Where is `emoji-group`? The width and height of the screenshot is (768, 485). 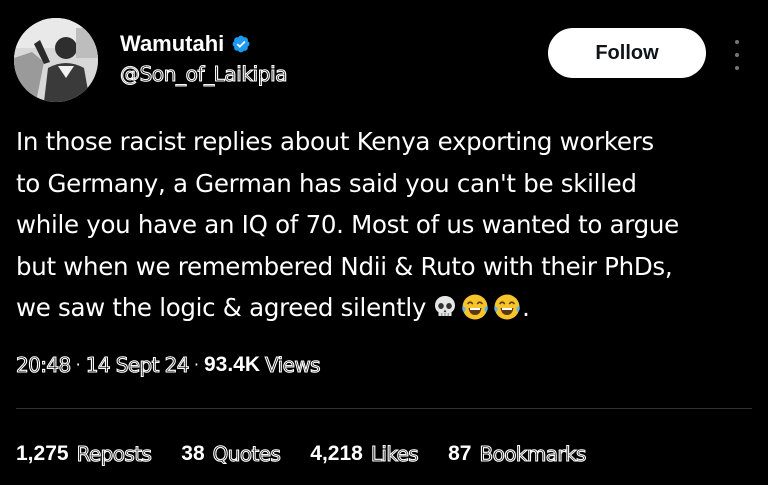 emoji-group is located at coordinates (477, 307).